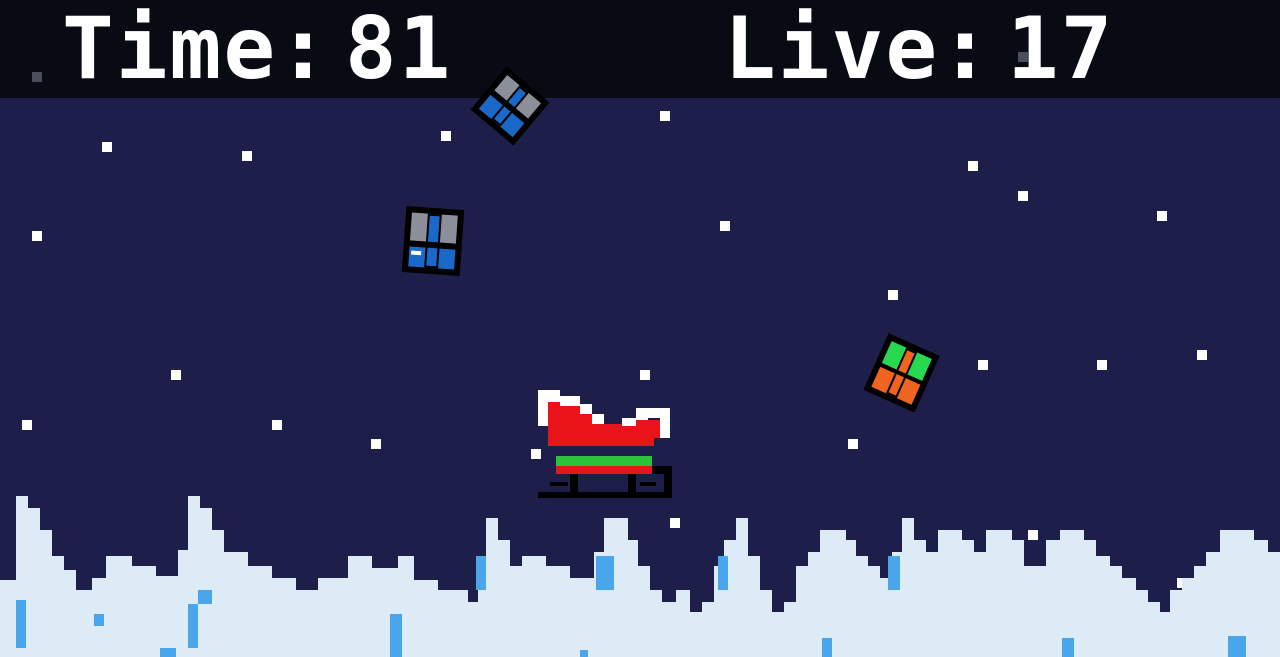 The width and height of the screenshot is (1280, 657). Describe the element at coordinates (606, 448) in the screenshot. I see `santa-sleigh` at that location.